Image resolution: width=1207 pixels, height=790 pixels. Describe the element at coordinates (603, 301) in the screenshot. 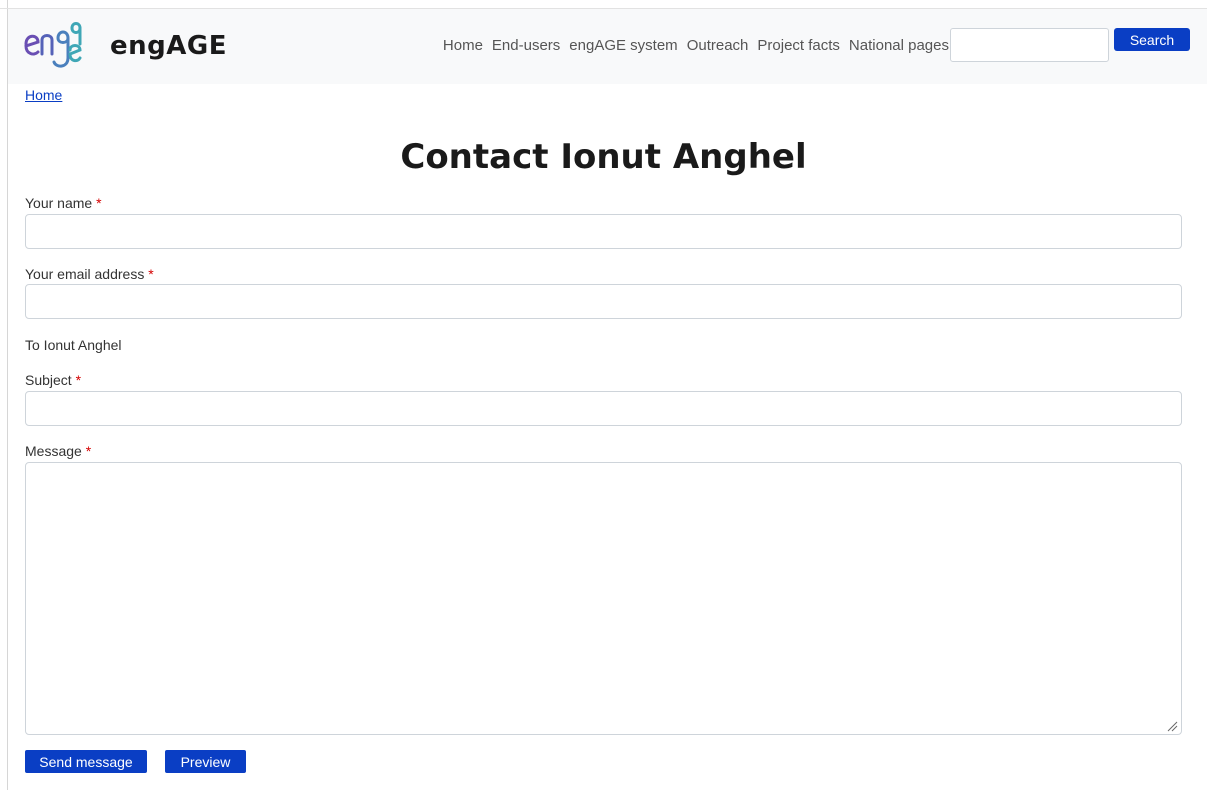

I see `email-input` at that location.